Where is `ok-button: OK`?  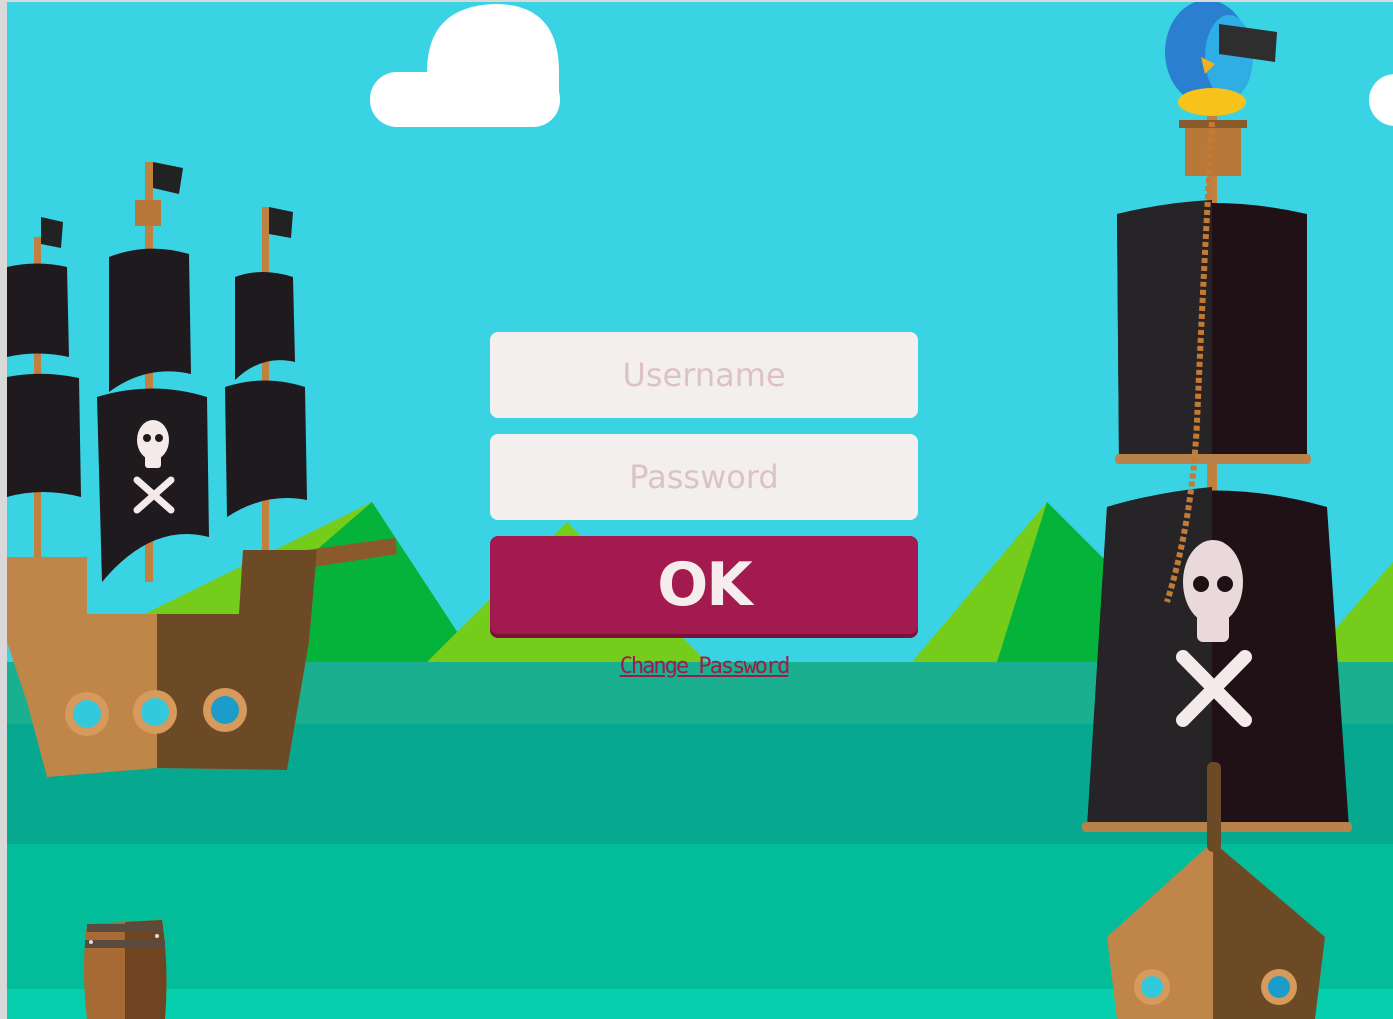 ok-button: OK is located at coordinates (704, 585).